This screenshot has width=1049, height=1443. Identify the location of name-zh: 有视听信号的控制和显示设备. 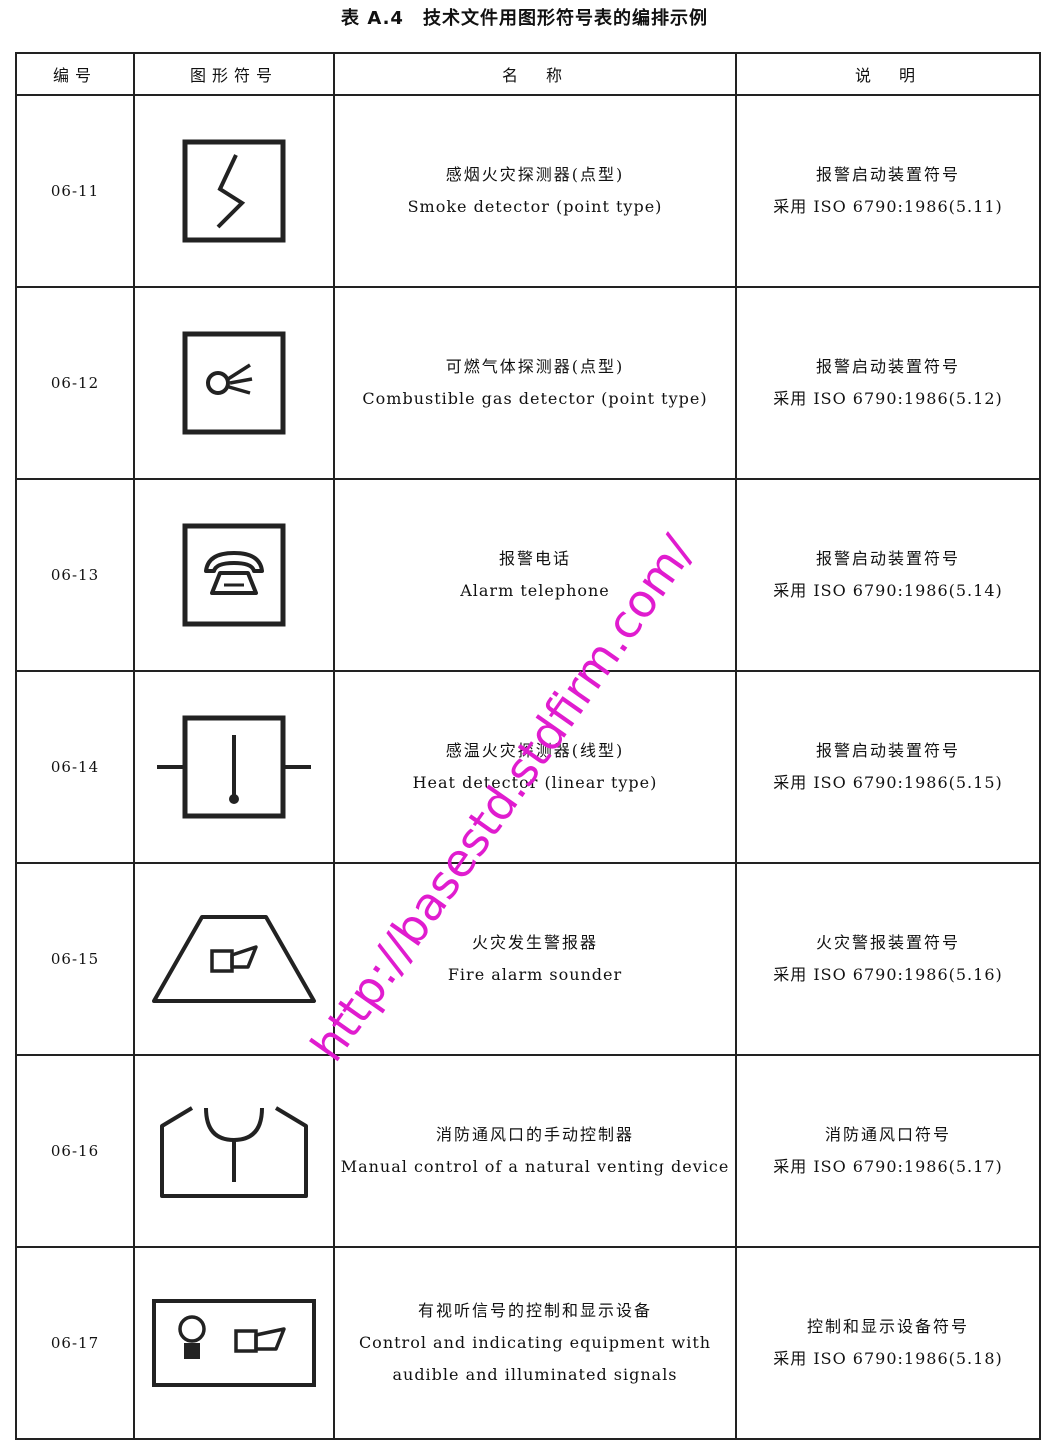
(534, 1310).